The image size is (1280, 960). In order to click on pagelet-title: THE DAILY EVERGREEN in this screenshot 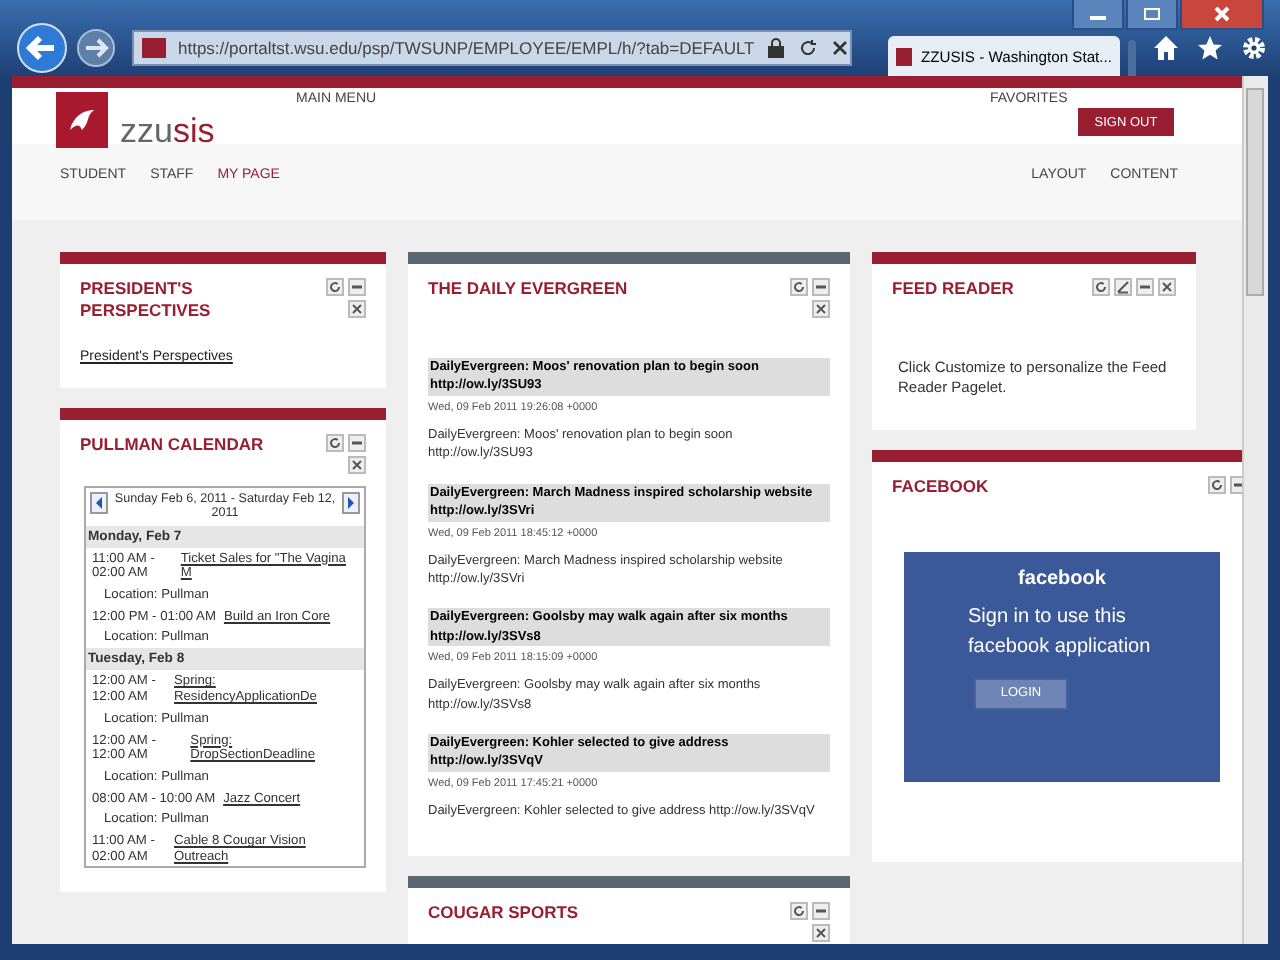, I will do `click(528, 290)`.